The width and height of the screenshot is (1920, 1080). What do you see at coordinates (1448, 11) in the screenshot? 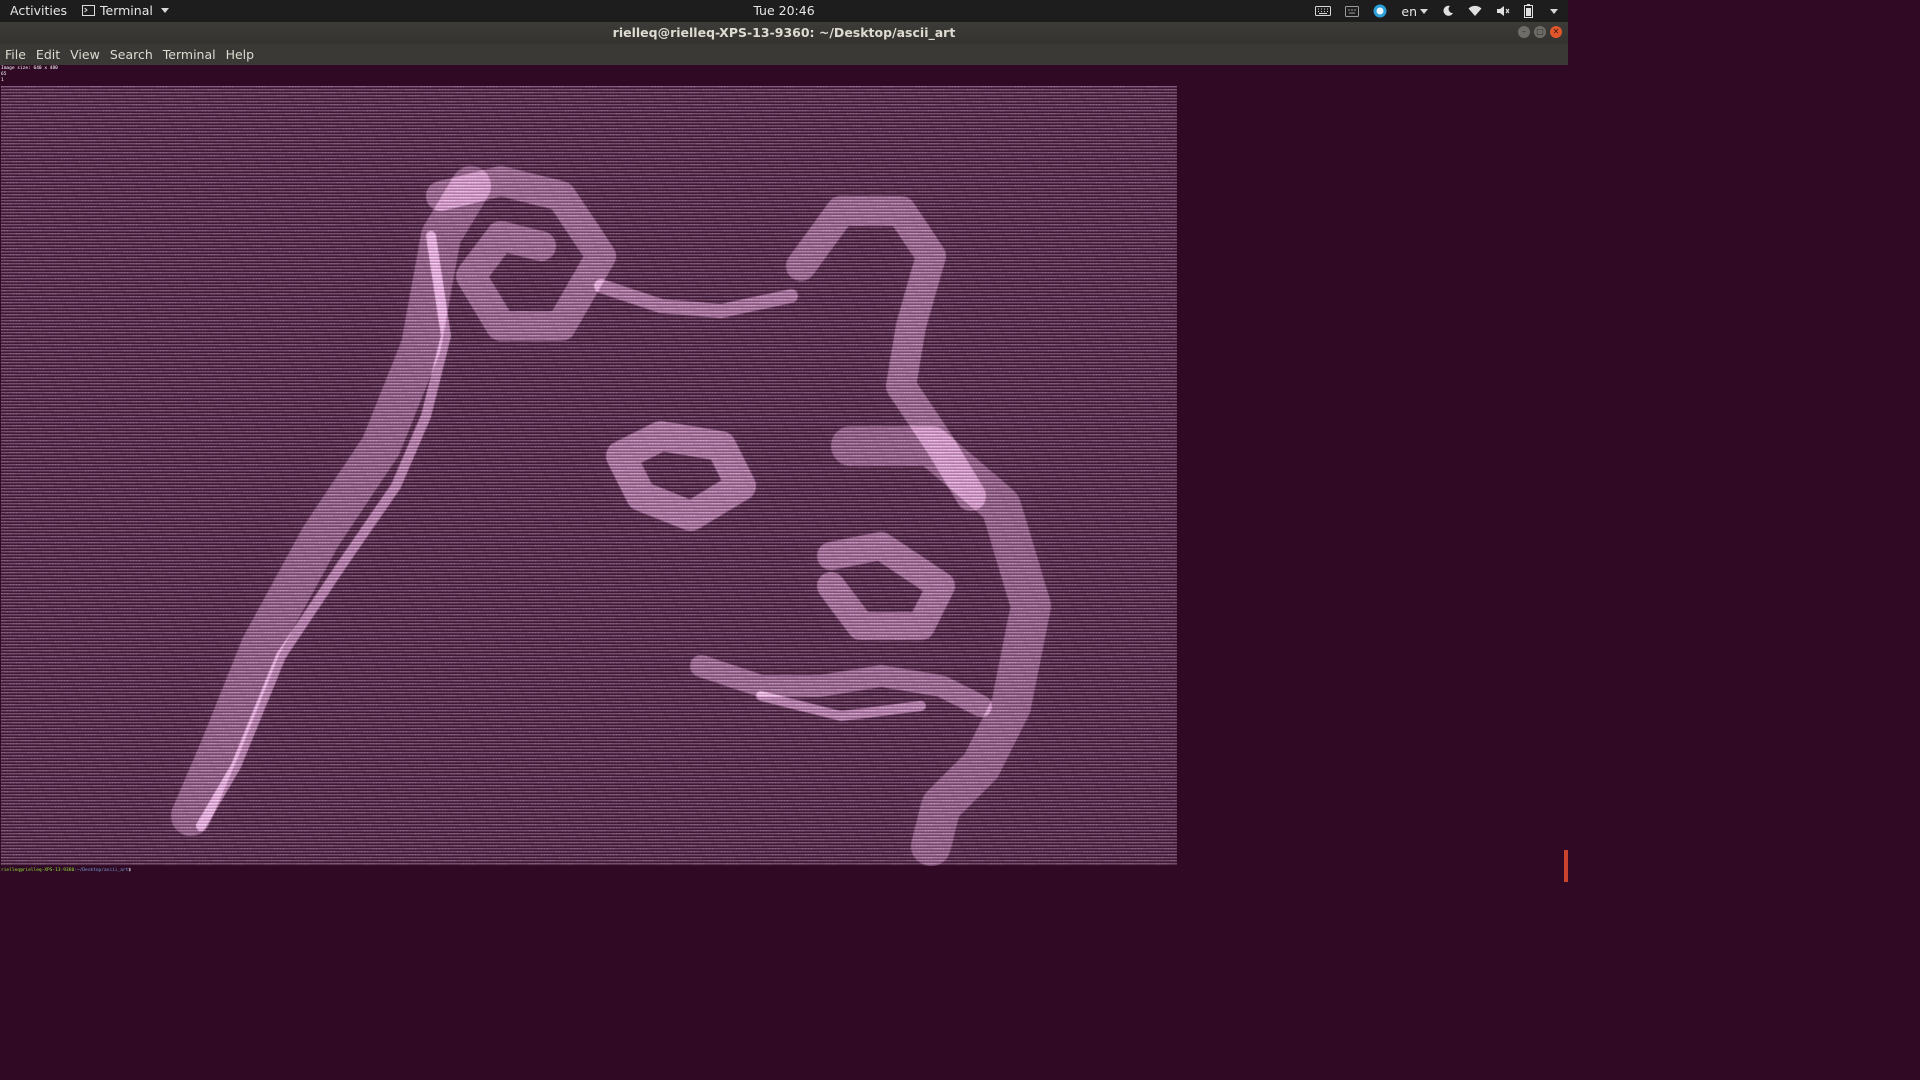
I see `night-light-icon` at bounding box center [1448, 11].